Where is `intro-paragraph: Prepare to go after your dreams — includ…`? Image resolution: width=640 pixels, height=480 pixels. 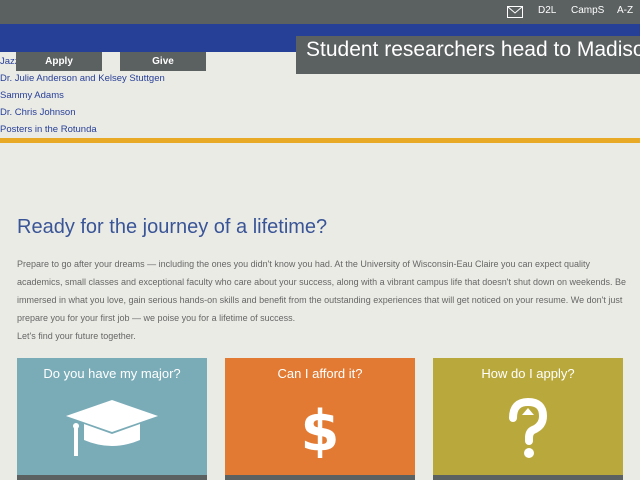
intro-paragraph: Prepare to go after your dreams — includ… is located at coordinates (322, 291).